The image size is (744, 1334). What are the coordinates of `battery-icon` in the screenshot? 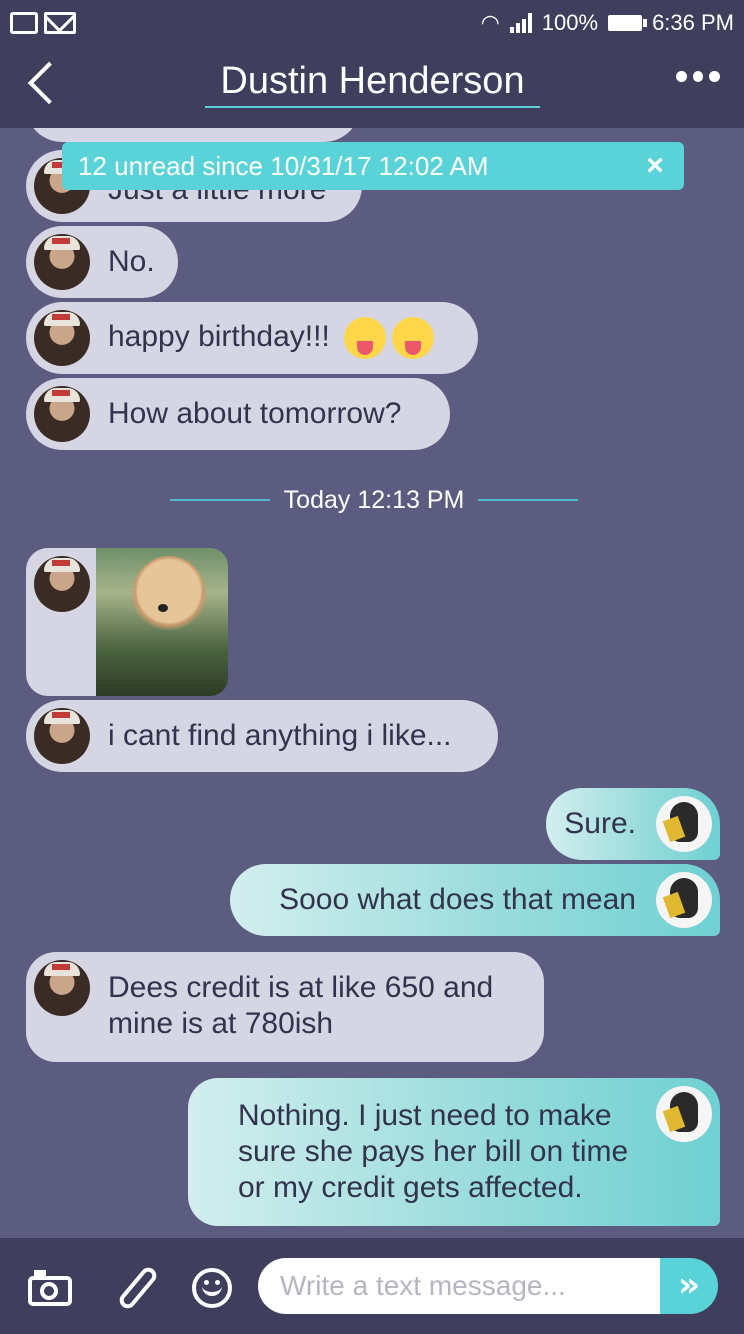 It's located at (628, 23).